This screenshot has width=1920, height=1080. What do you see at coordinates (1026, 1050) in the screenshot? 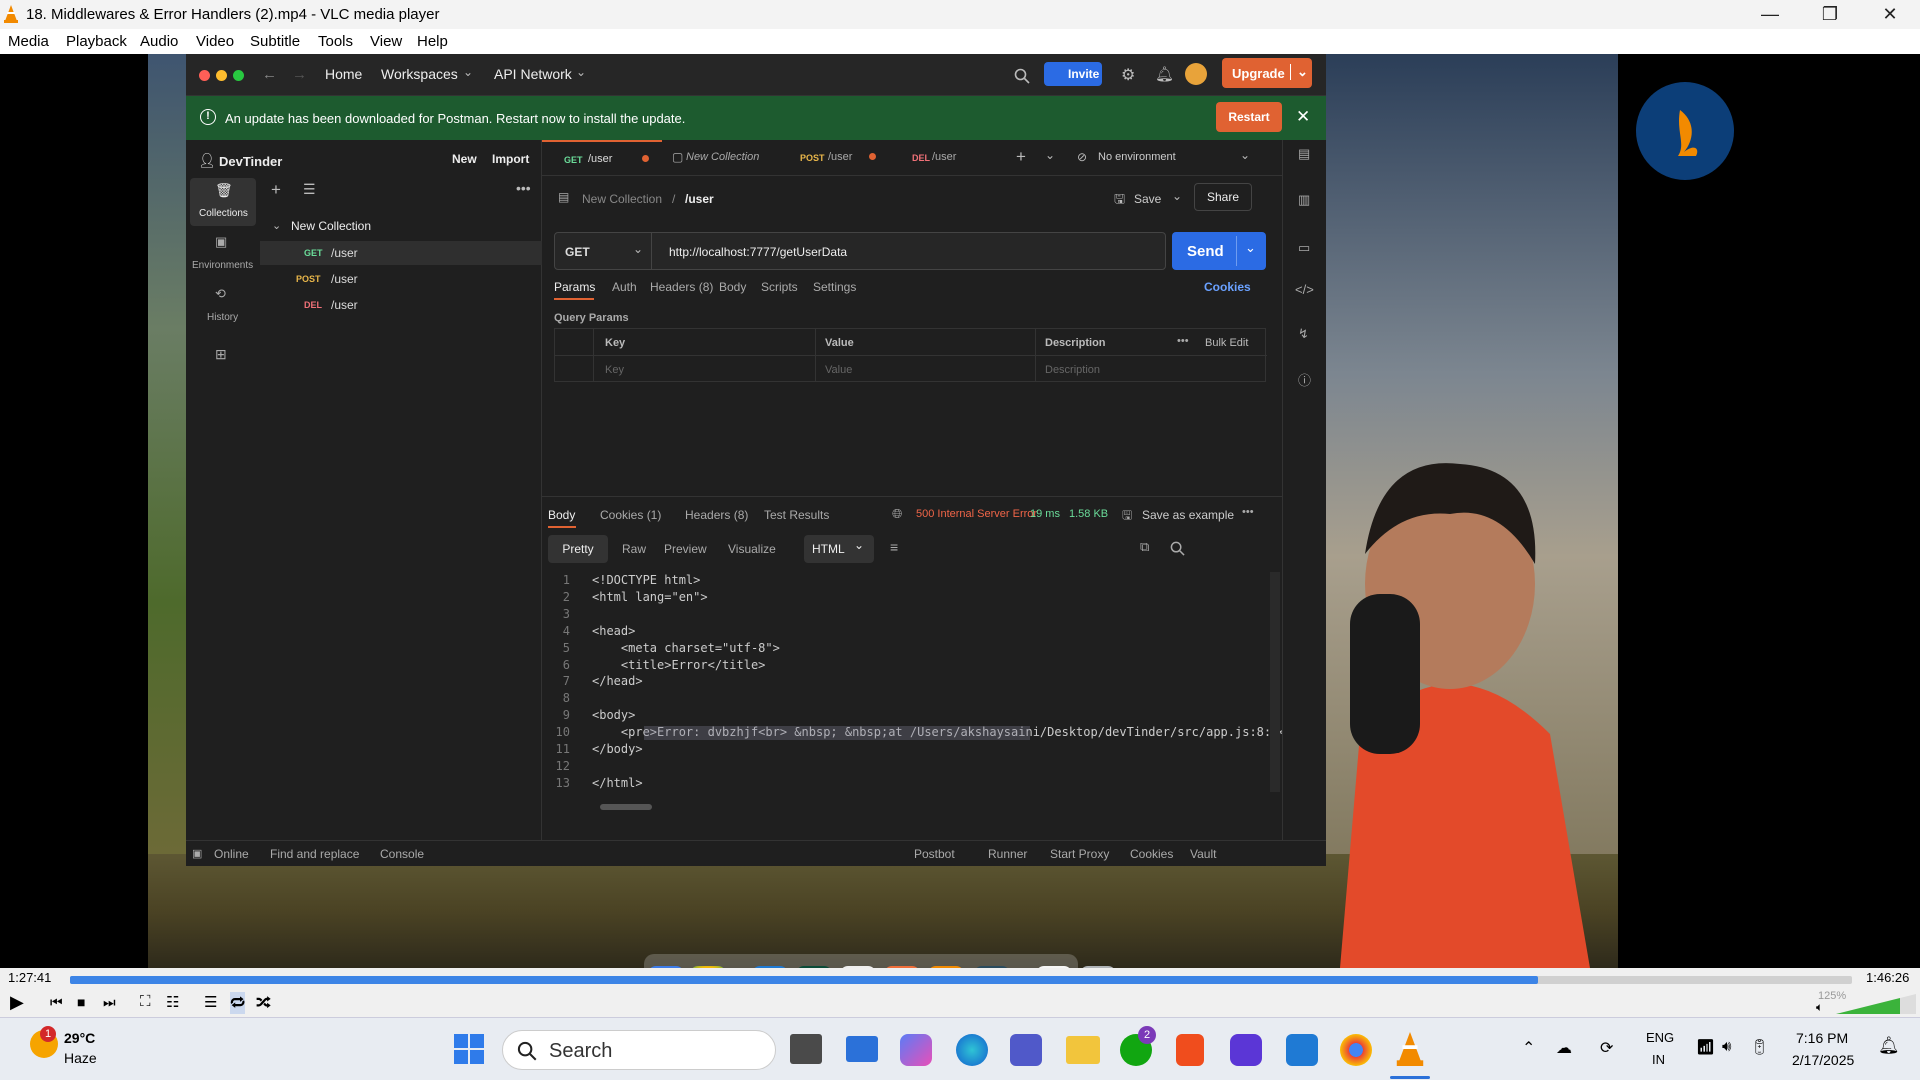
I see `teams-icon` at bounding box center [1026, 1050].